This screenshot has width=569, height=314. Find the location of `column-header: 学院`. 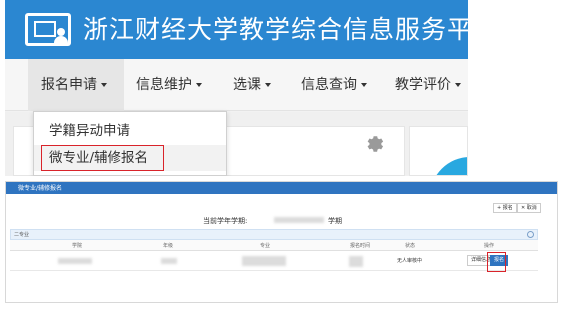

column-header: 学院 is located at coordinates (77, 246).